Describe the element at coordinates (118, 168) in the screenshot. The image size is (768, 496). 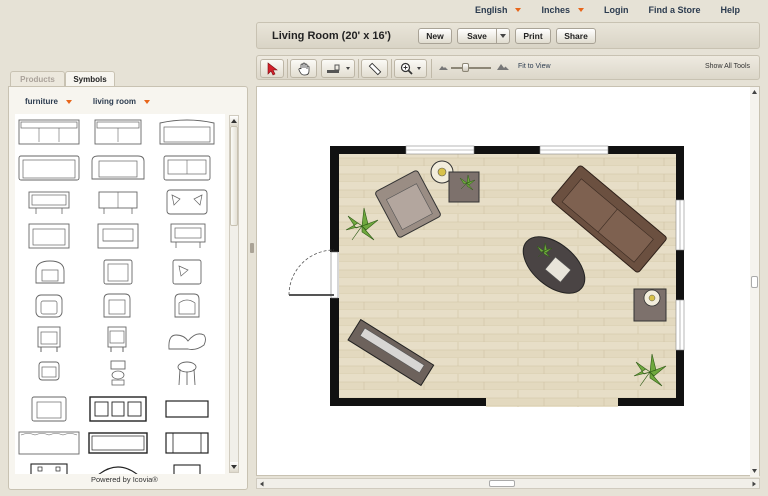
I see `symbol-sofa-rolled` at that location.